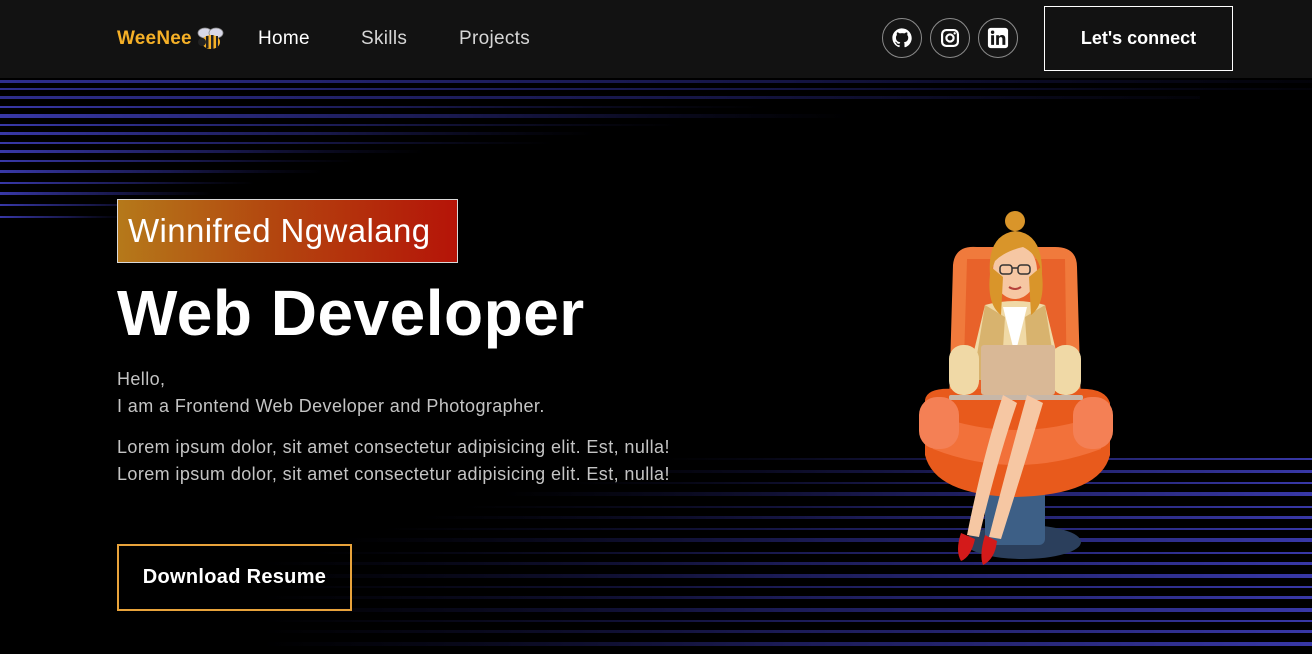 Image resolution: width=1312 pixels, height=654 pixels. Describe the element at coordinates (210, 38) in the screenshot. I see `bee-icon` at that location.